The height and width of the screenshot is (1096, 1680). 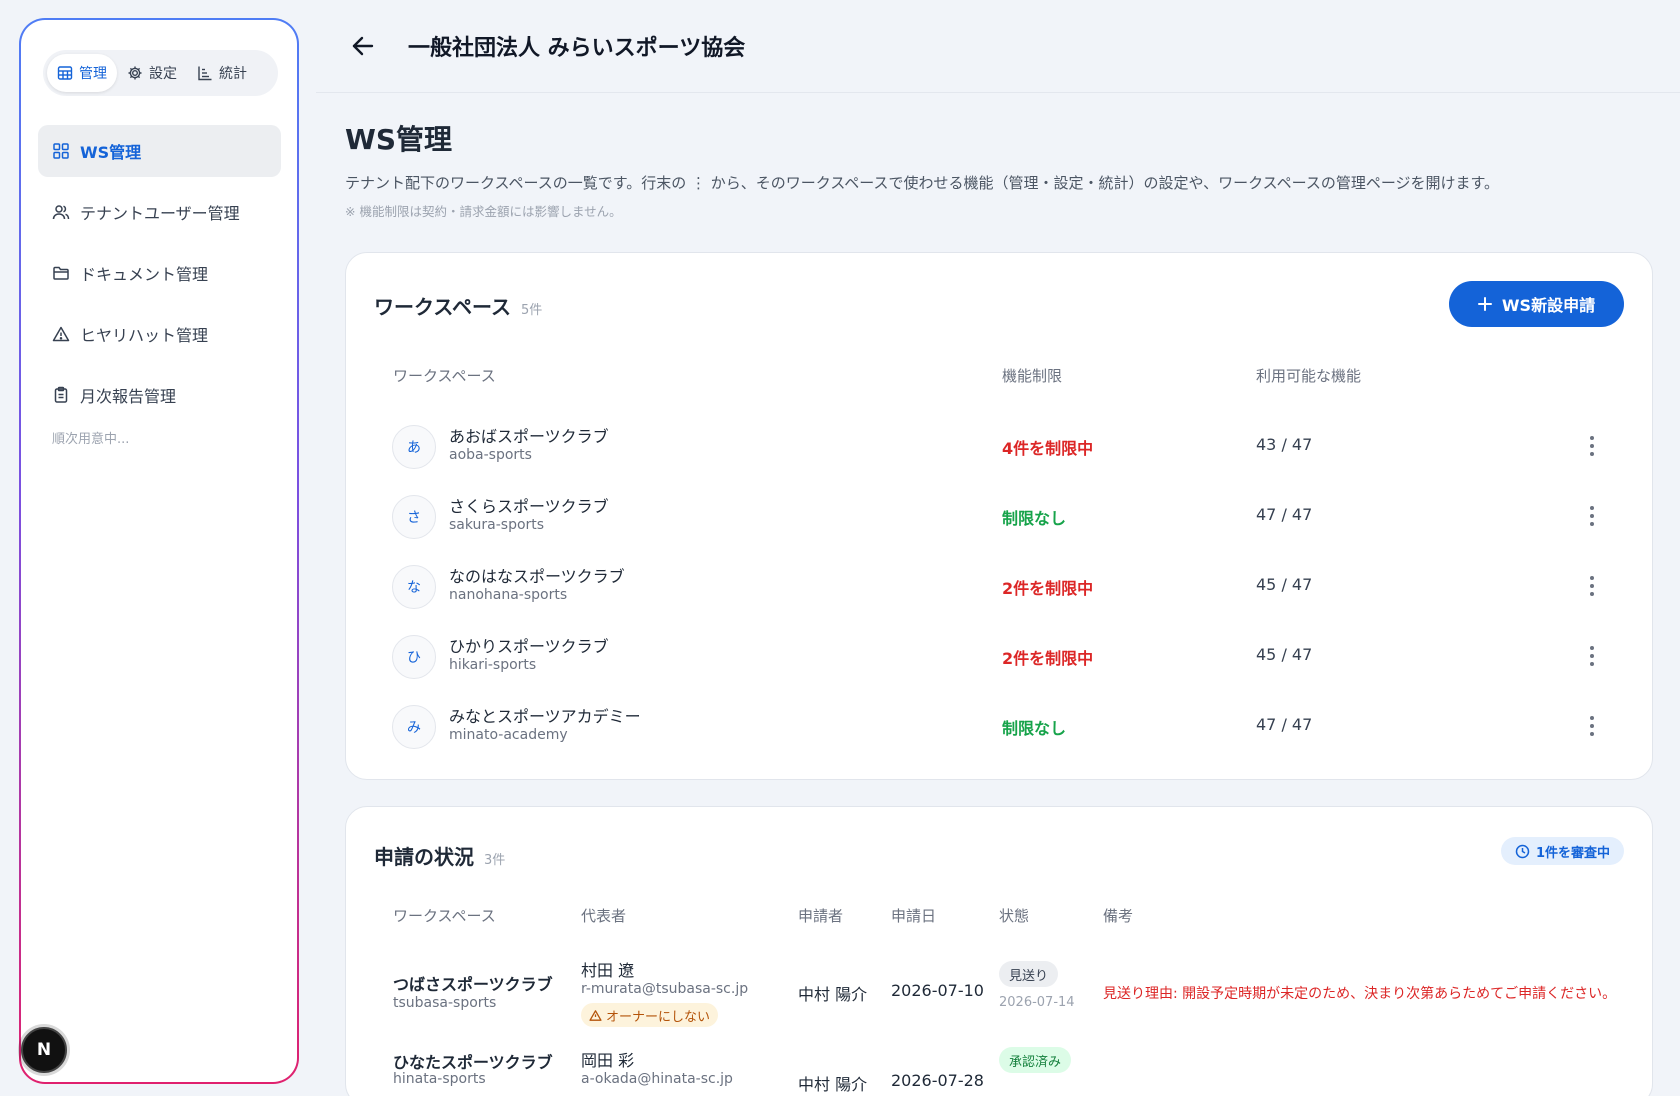 I want to click on application-note: 見送り理由: 開設予定時期が未定のため、決まり次第あらためてご申請ください。, so click(x=1360, y=994).